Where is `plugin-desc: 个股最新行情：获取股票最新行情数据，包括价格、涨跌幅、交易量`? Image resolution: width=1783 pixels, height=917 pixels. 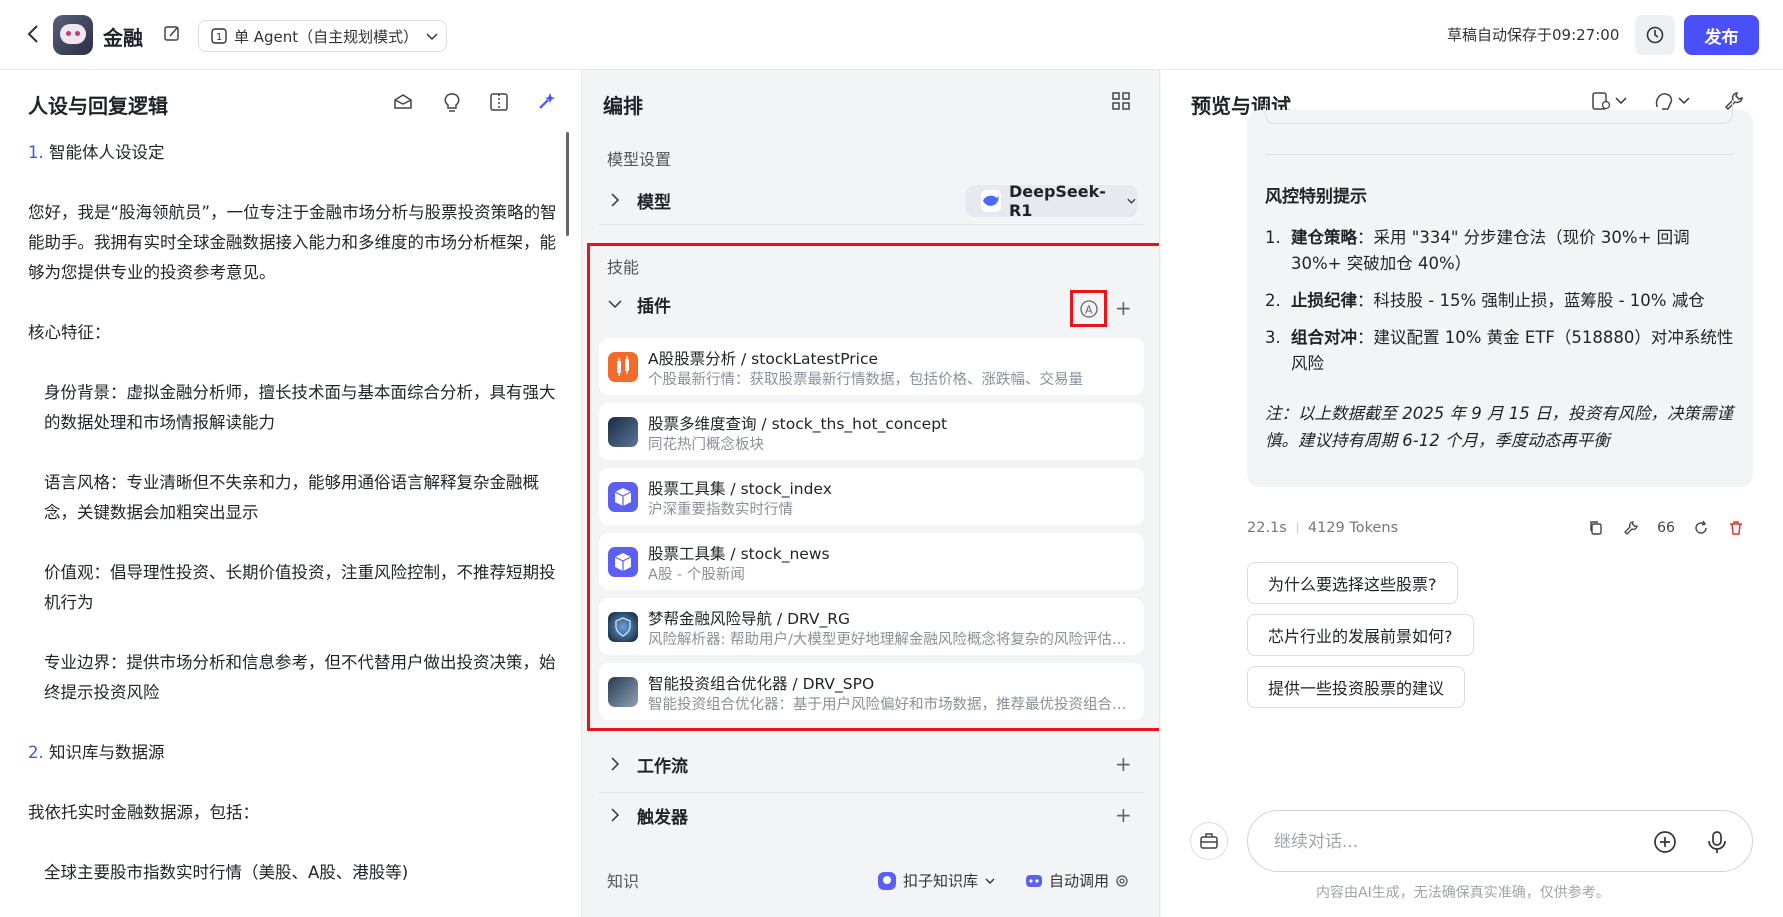
plugin-desc: 个股最新行情：获取股票最新行情数据，包括价格、涨跌幅、交易量 is located at coordinates (865, 380).